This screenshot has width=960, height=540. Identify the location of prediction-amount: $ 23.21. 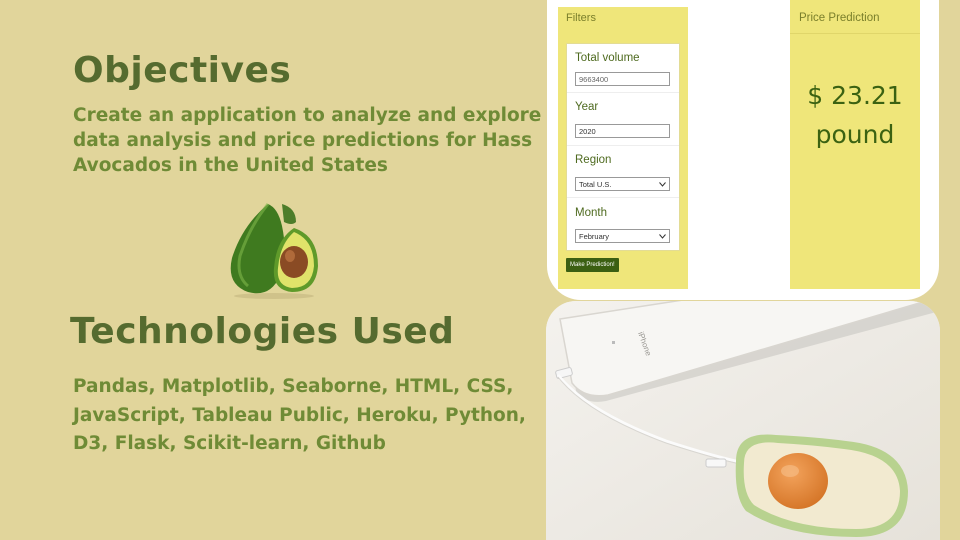
(855, 95).